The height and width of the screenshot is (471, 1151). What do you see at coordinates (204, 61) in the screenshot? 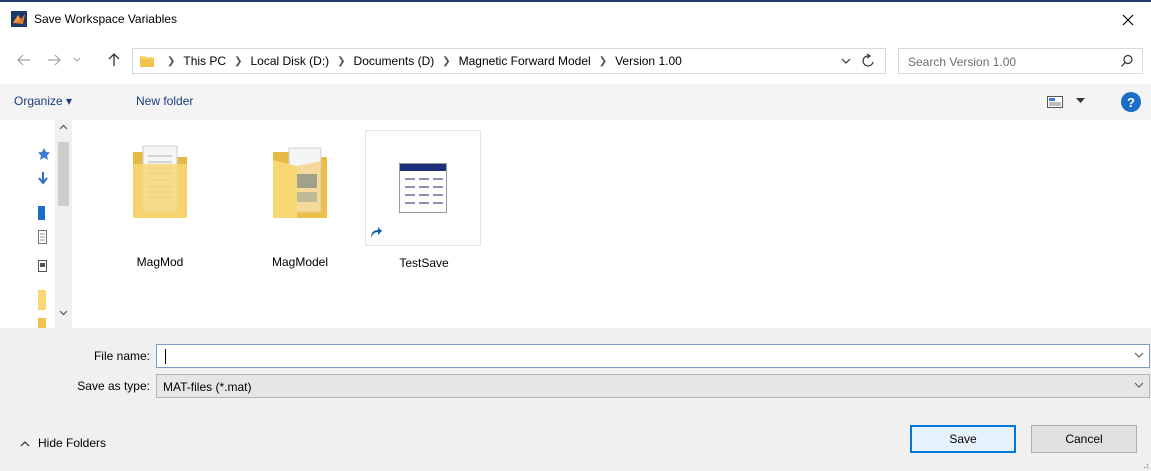
I see `breadcrumb-item: This PC` at bounding box center [204, 61].